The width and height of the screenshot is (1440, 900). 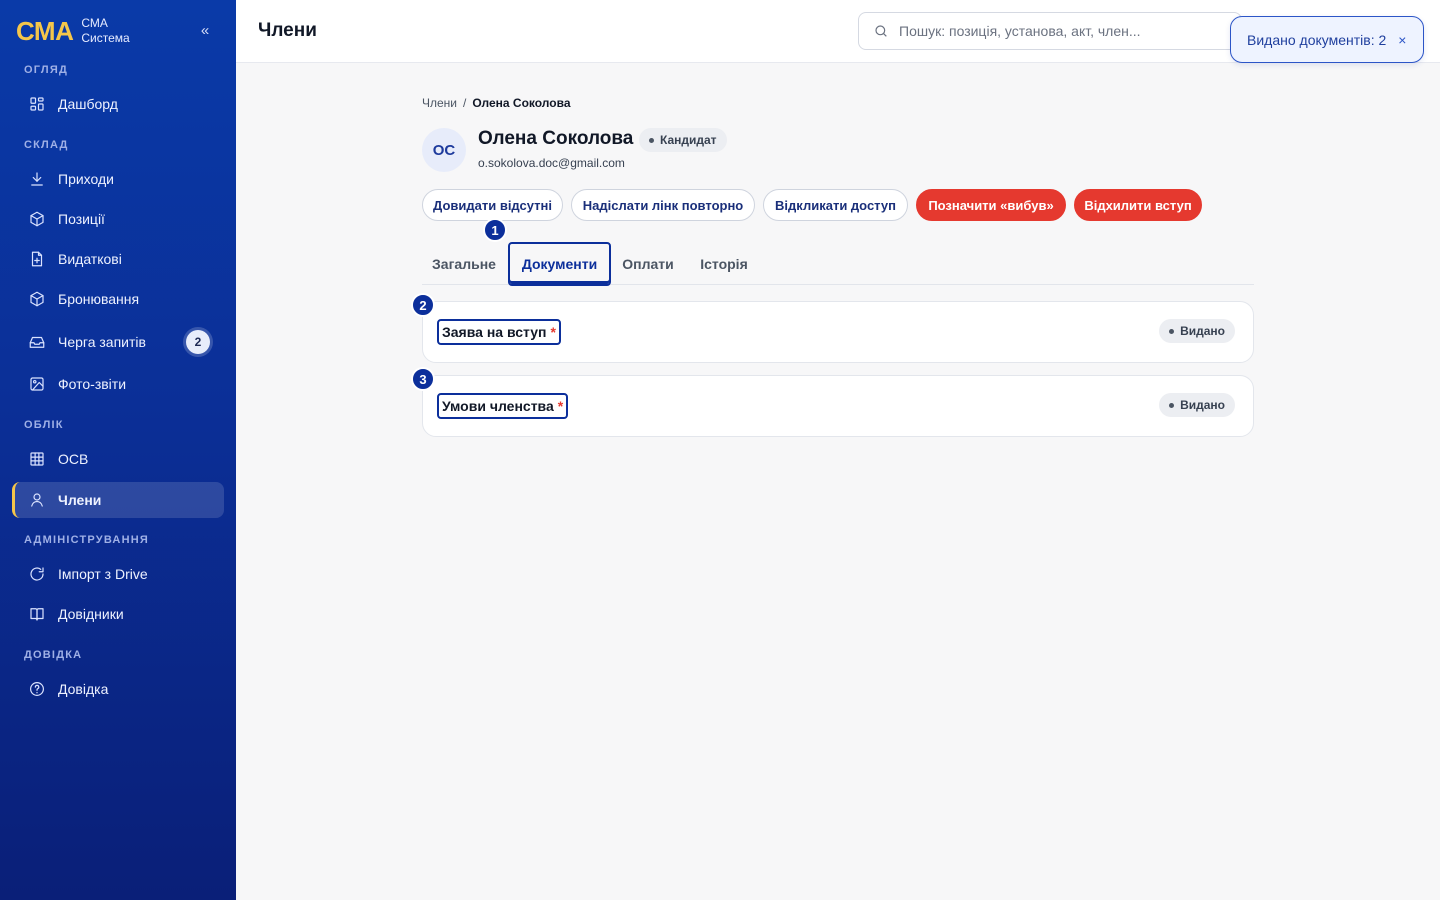 I want to click on toast-notification: Видано документів: 2 ×, so click(x=1327, y=39).